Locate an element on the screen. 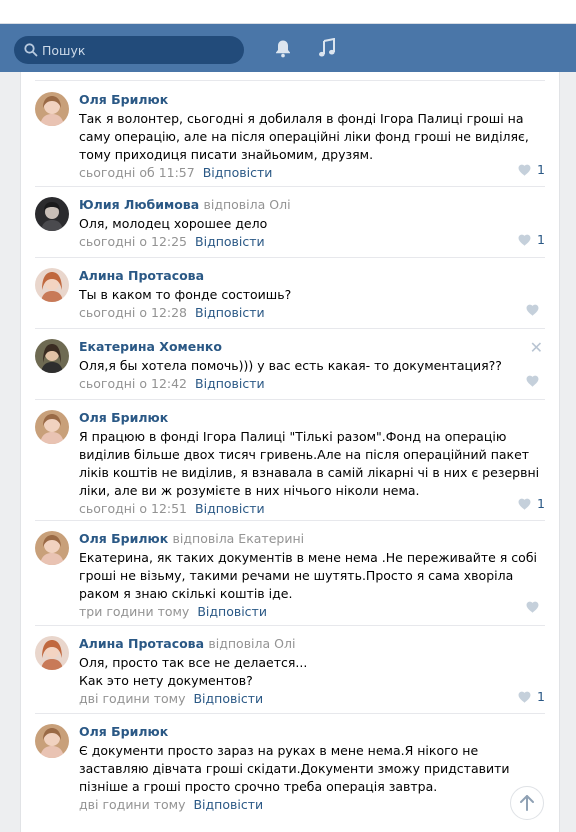  divider is located at coordinates (290, 80).